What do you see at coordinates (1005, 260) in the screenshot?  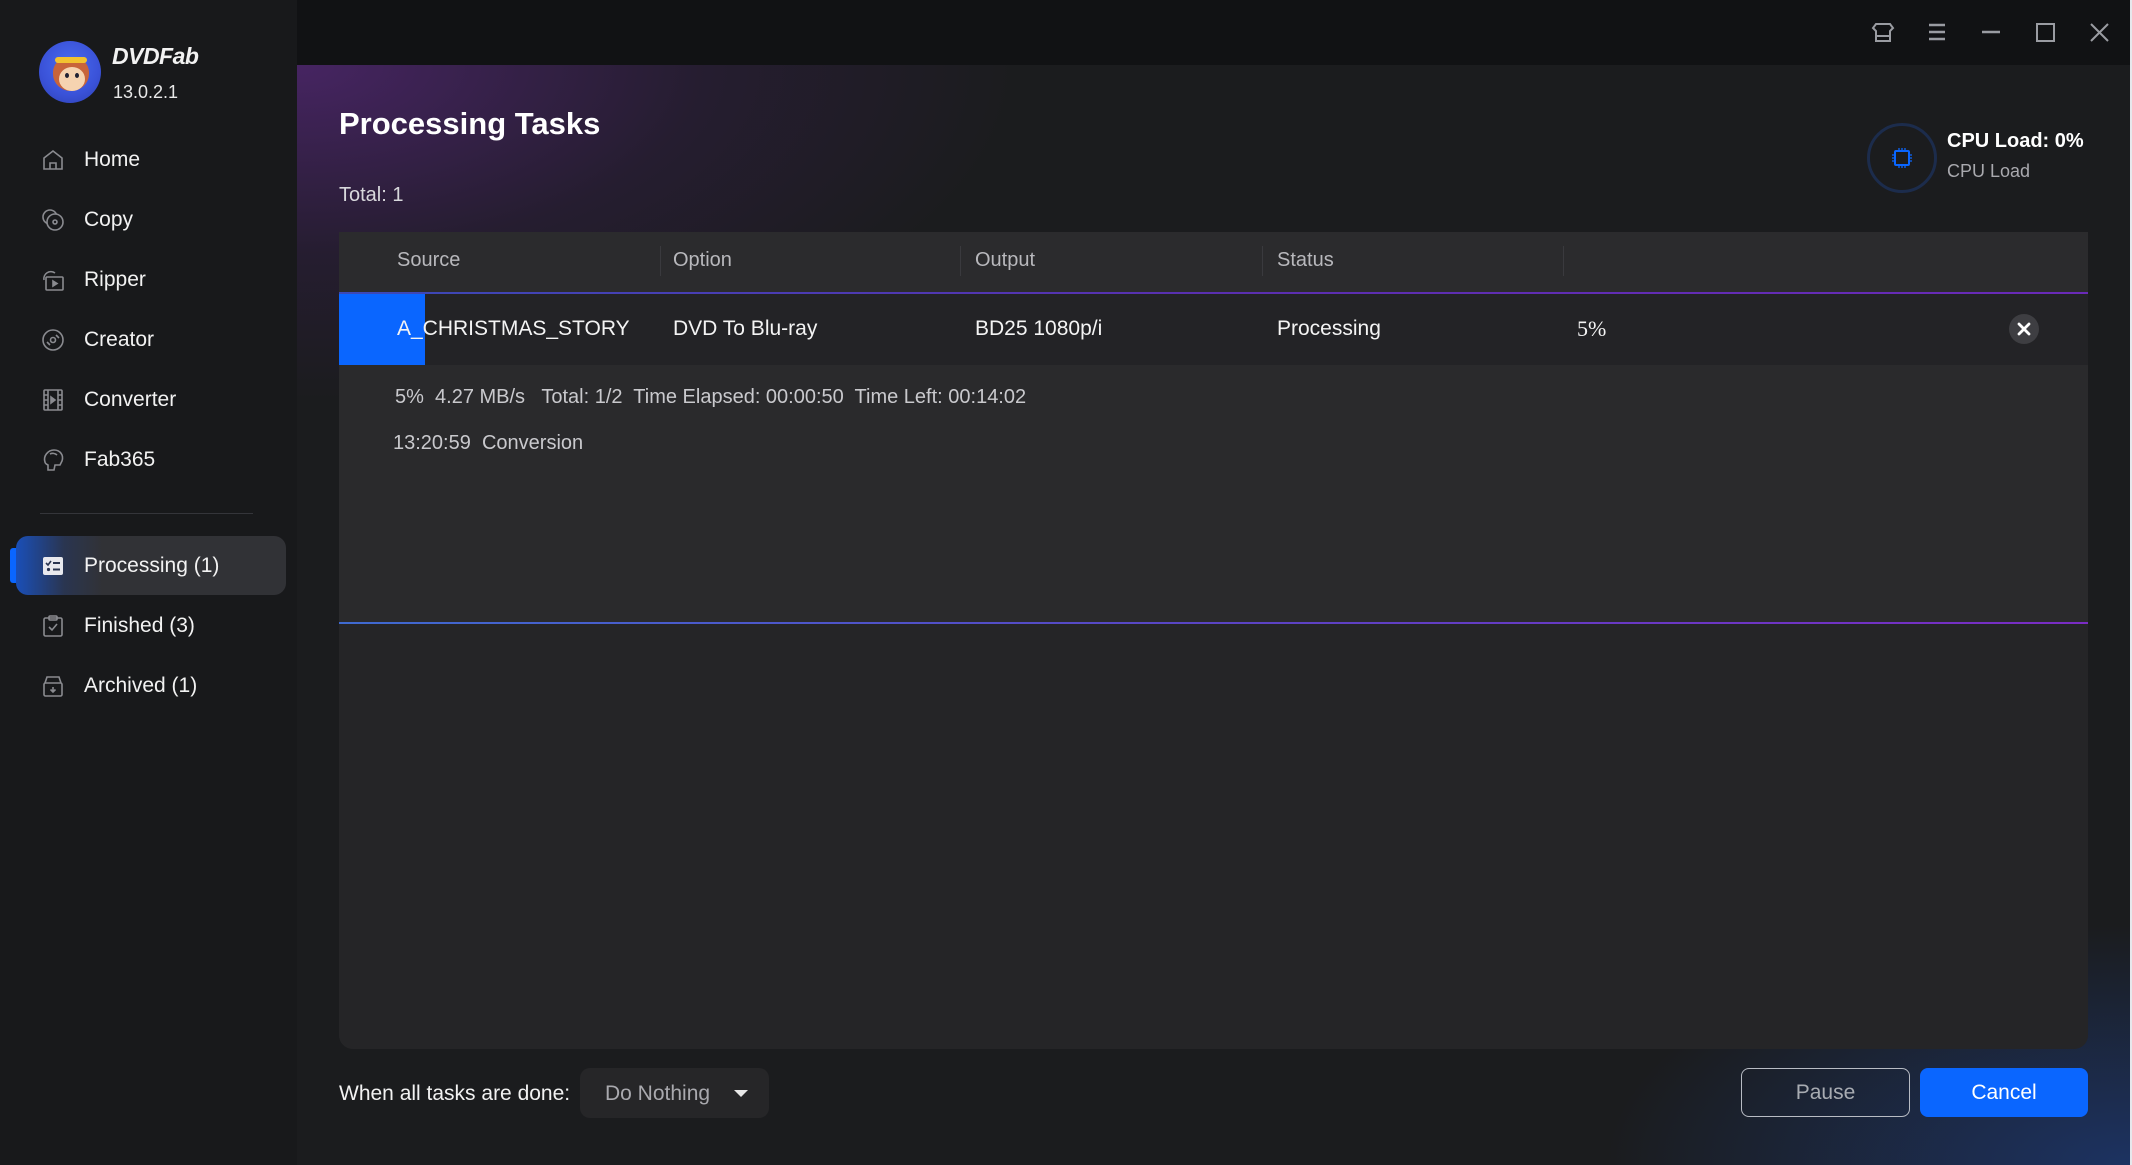 I see `column-header-output: Output` at bounding box center [1005, 260].